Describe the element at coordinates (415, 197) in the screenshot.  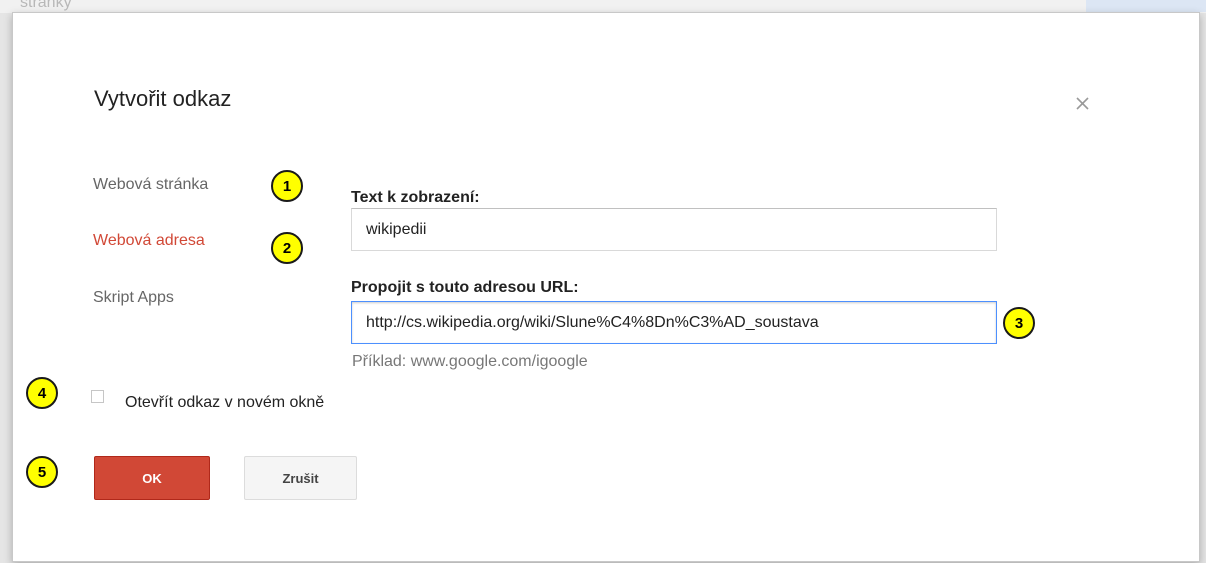
I see `display-text-label: Text k zobrazení:` at that location.